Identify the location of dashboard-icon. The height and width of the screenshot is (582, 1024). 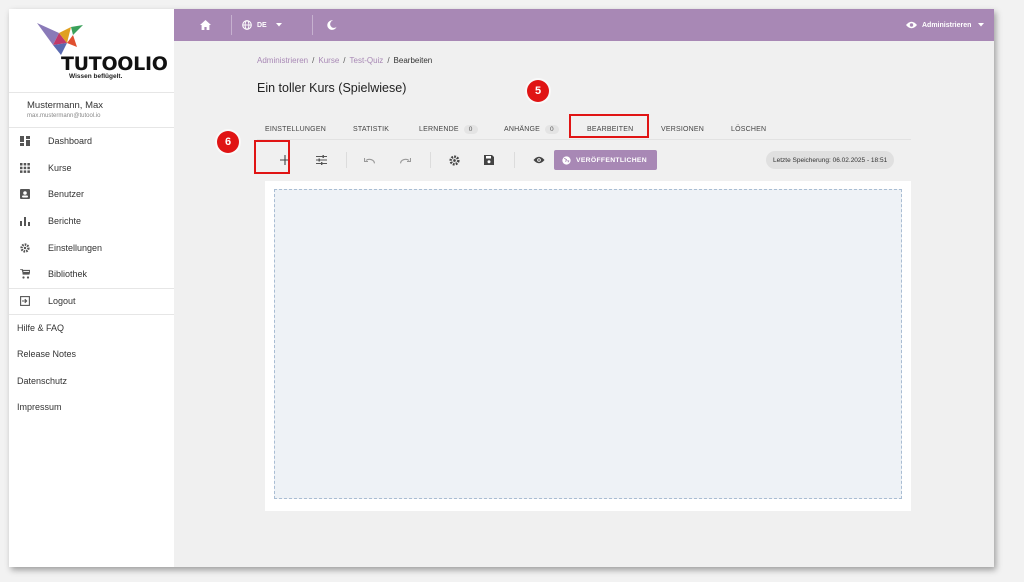
(25, 141).